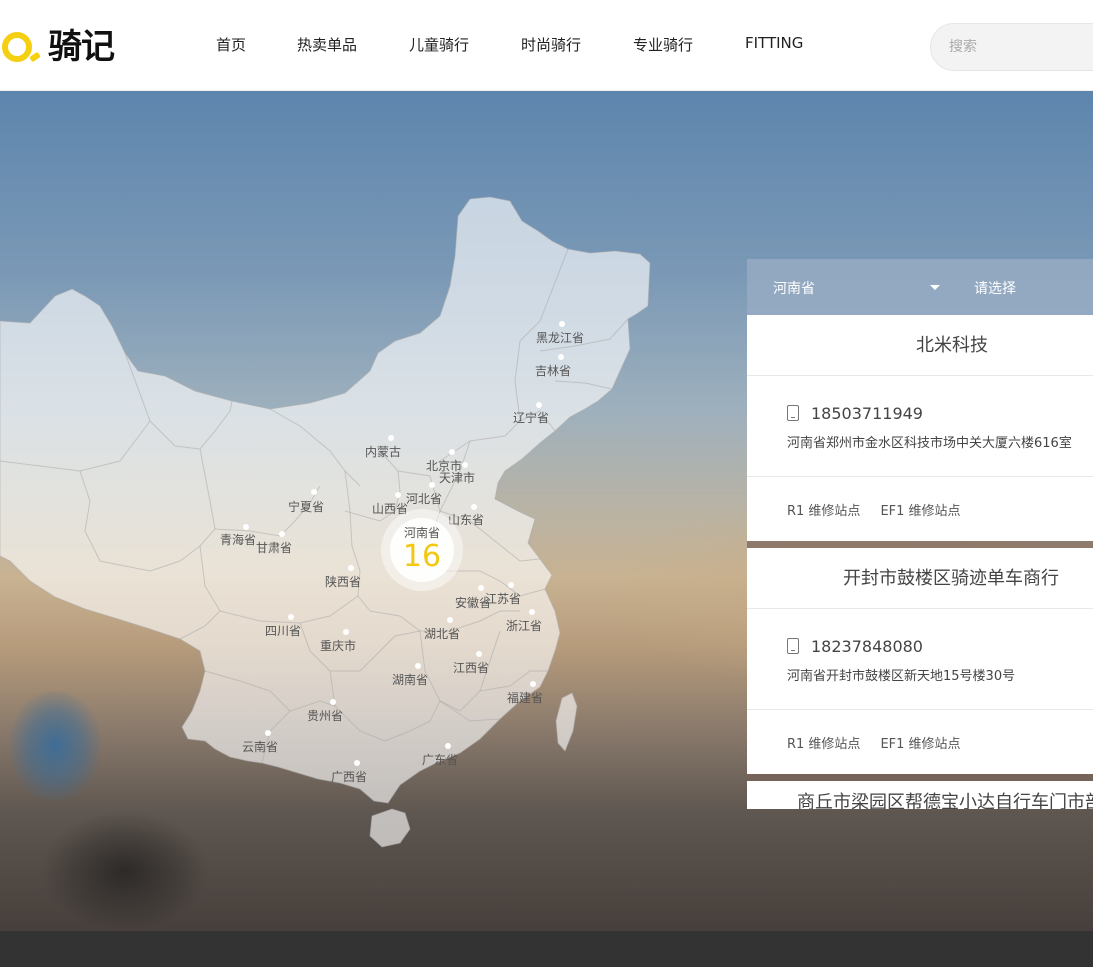 The height and width of the screenshot is (967, 1093). Describe the element at coordinates (238, 540) in the screenshot. I see `province-label-qinghai: 青海省` at that location.